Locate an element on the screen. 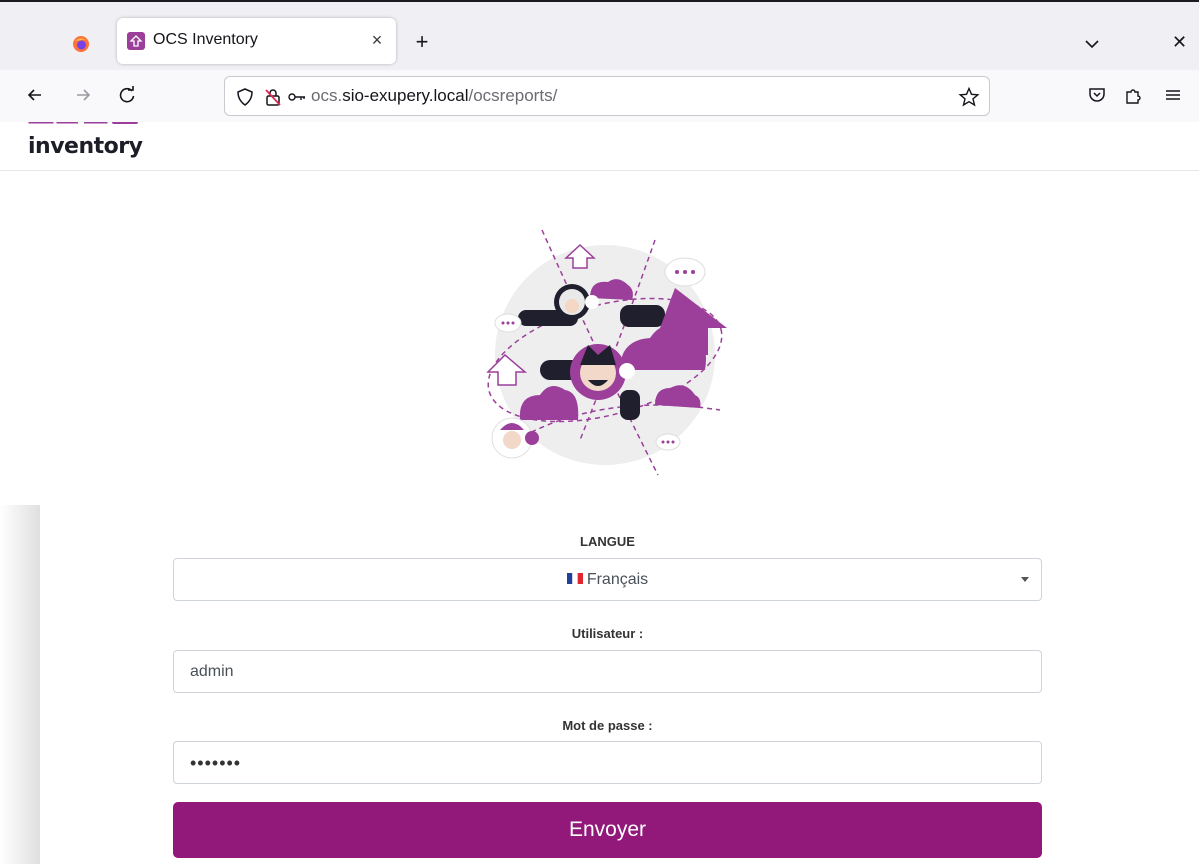  password-field: ••••••• is located at coordinates (607, 762).